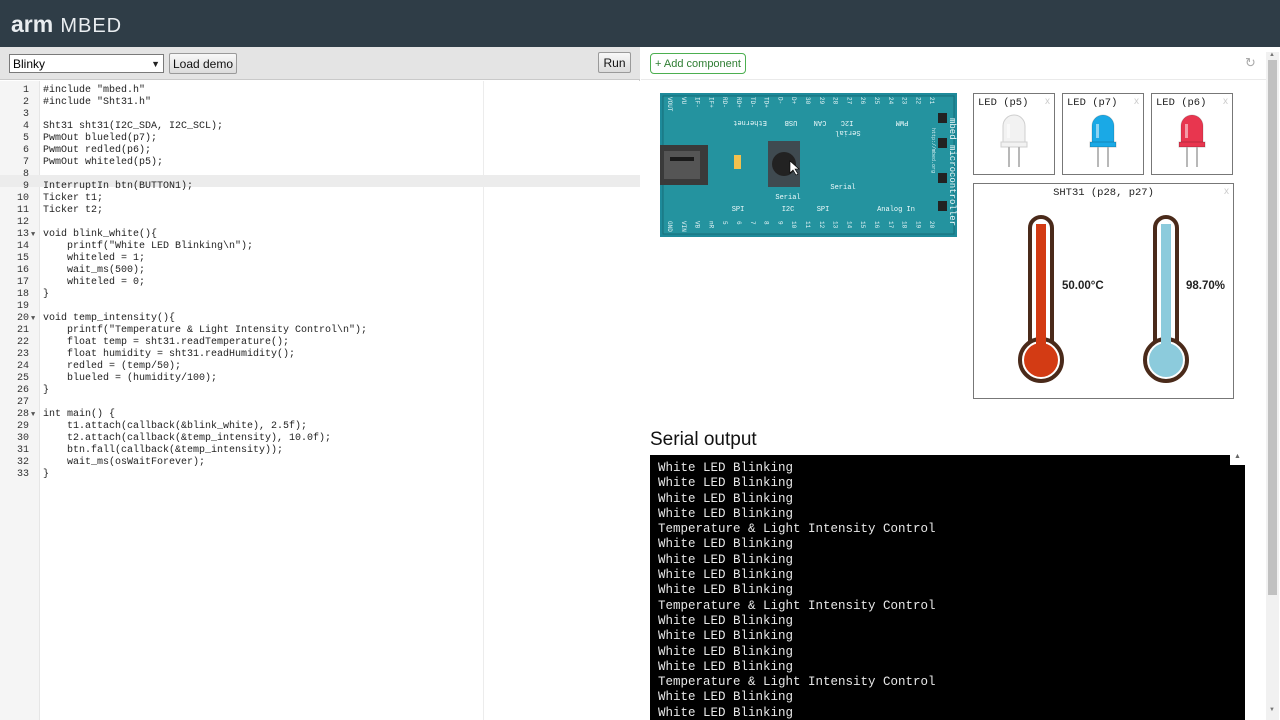 The height and width of the screenshot is (720, 1280). Describe the element at coordinates (320, 151) in the screenshot. I see `code-line: 6 PwmOut redled(p6);` at that location.